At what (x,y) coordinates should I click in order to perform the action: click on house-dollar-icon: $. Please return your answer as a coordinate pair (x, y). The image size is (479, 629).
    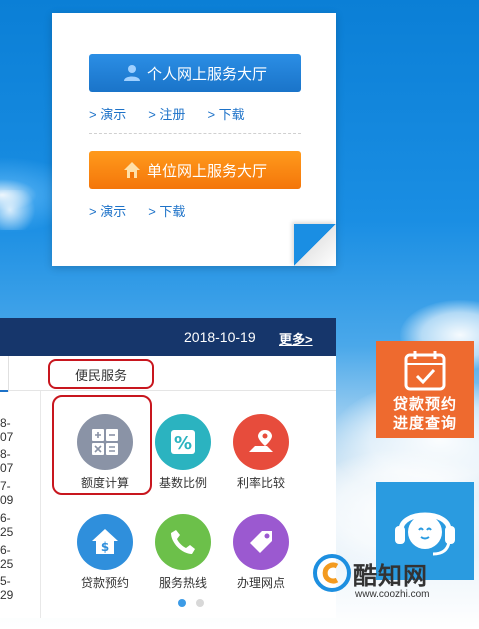
    Looking at the image, I should click on (105, 542).